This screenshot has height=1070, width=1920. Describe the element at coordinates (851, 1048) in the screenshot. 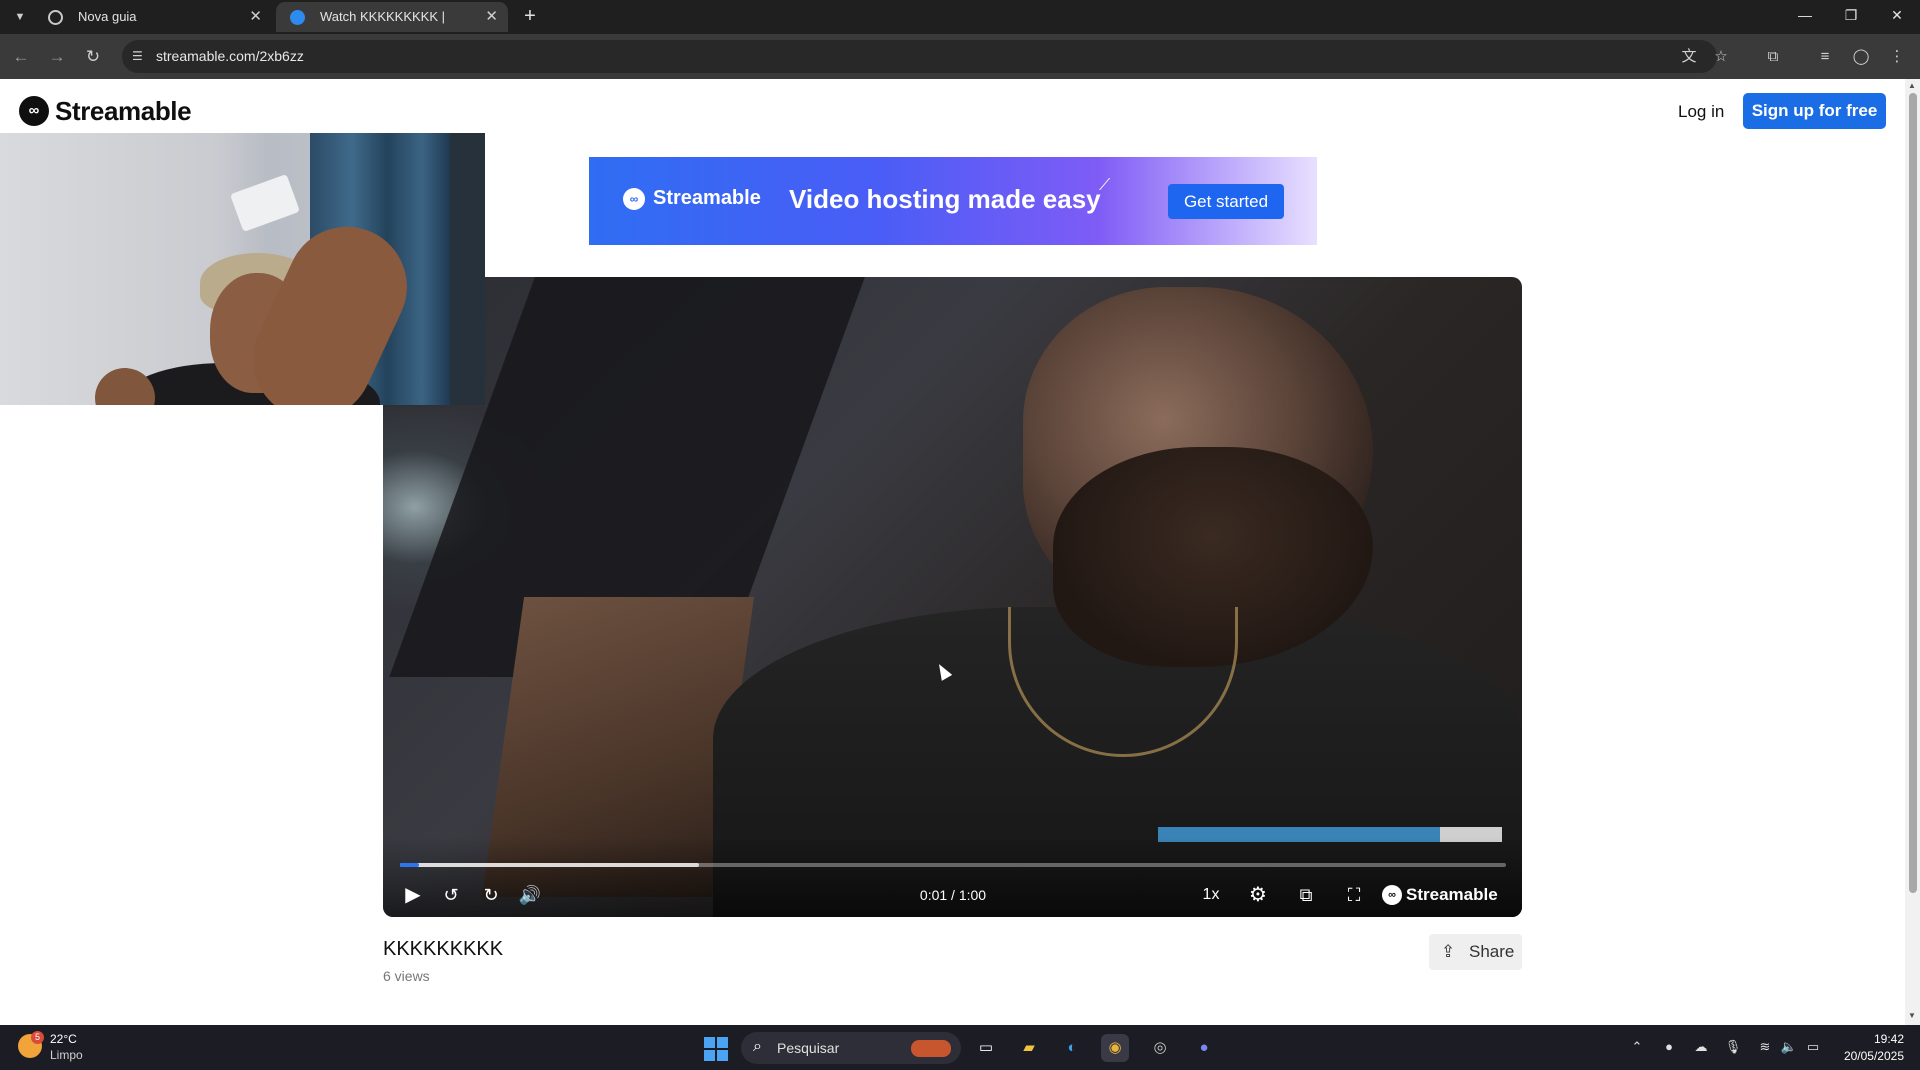

I see `taskbar-search: ⌕ Pesquisar` at that location.